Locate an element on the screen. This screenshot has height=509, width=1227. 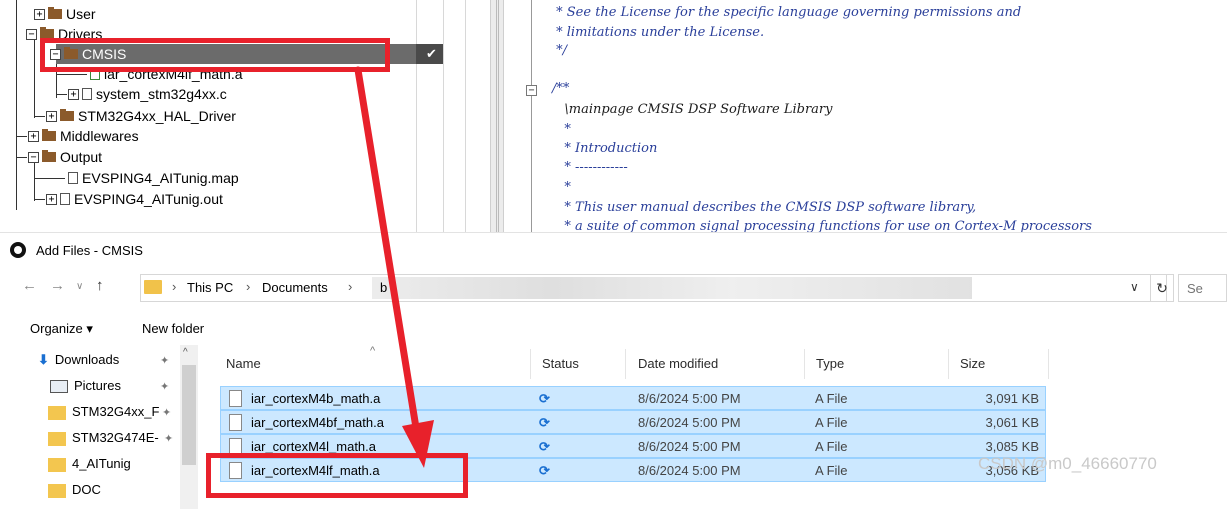
annotation-arrow is located at coordinates (394, 267).